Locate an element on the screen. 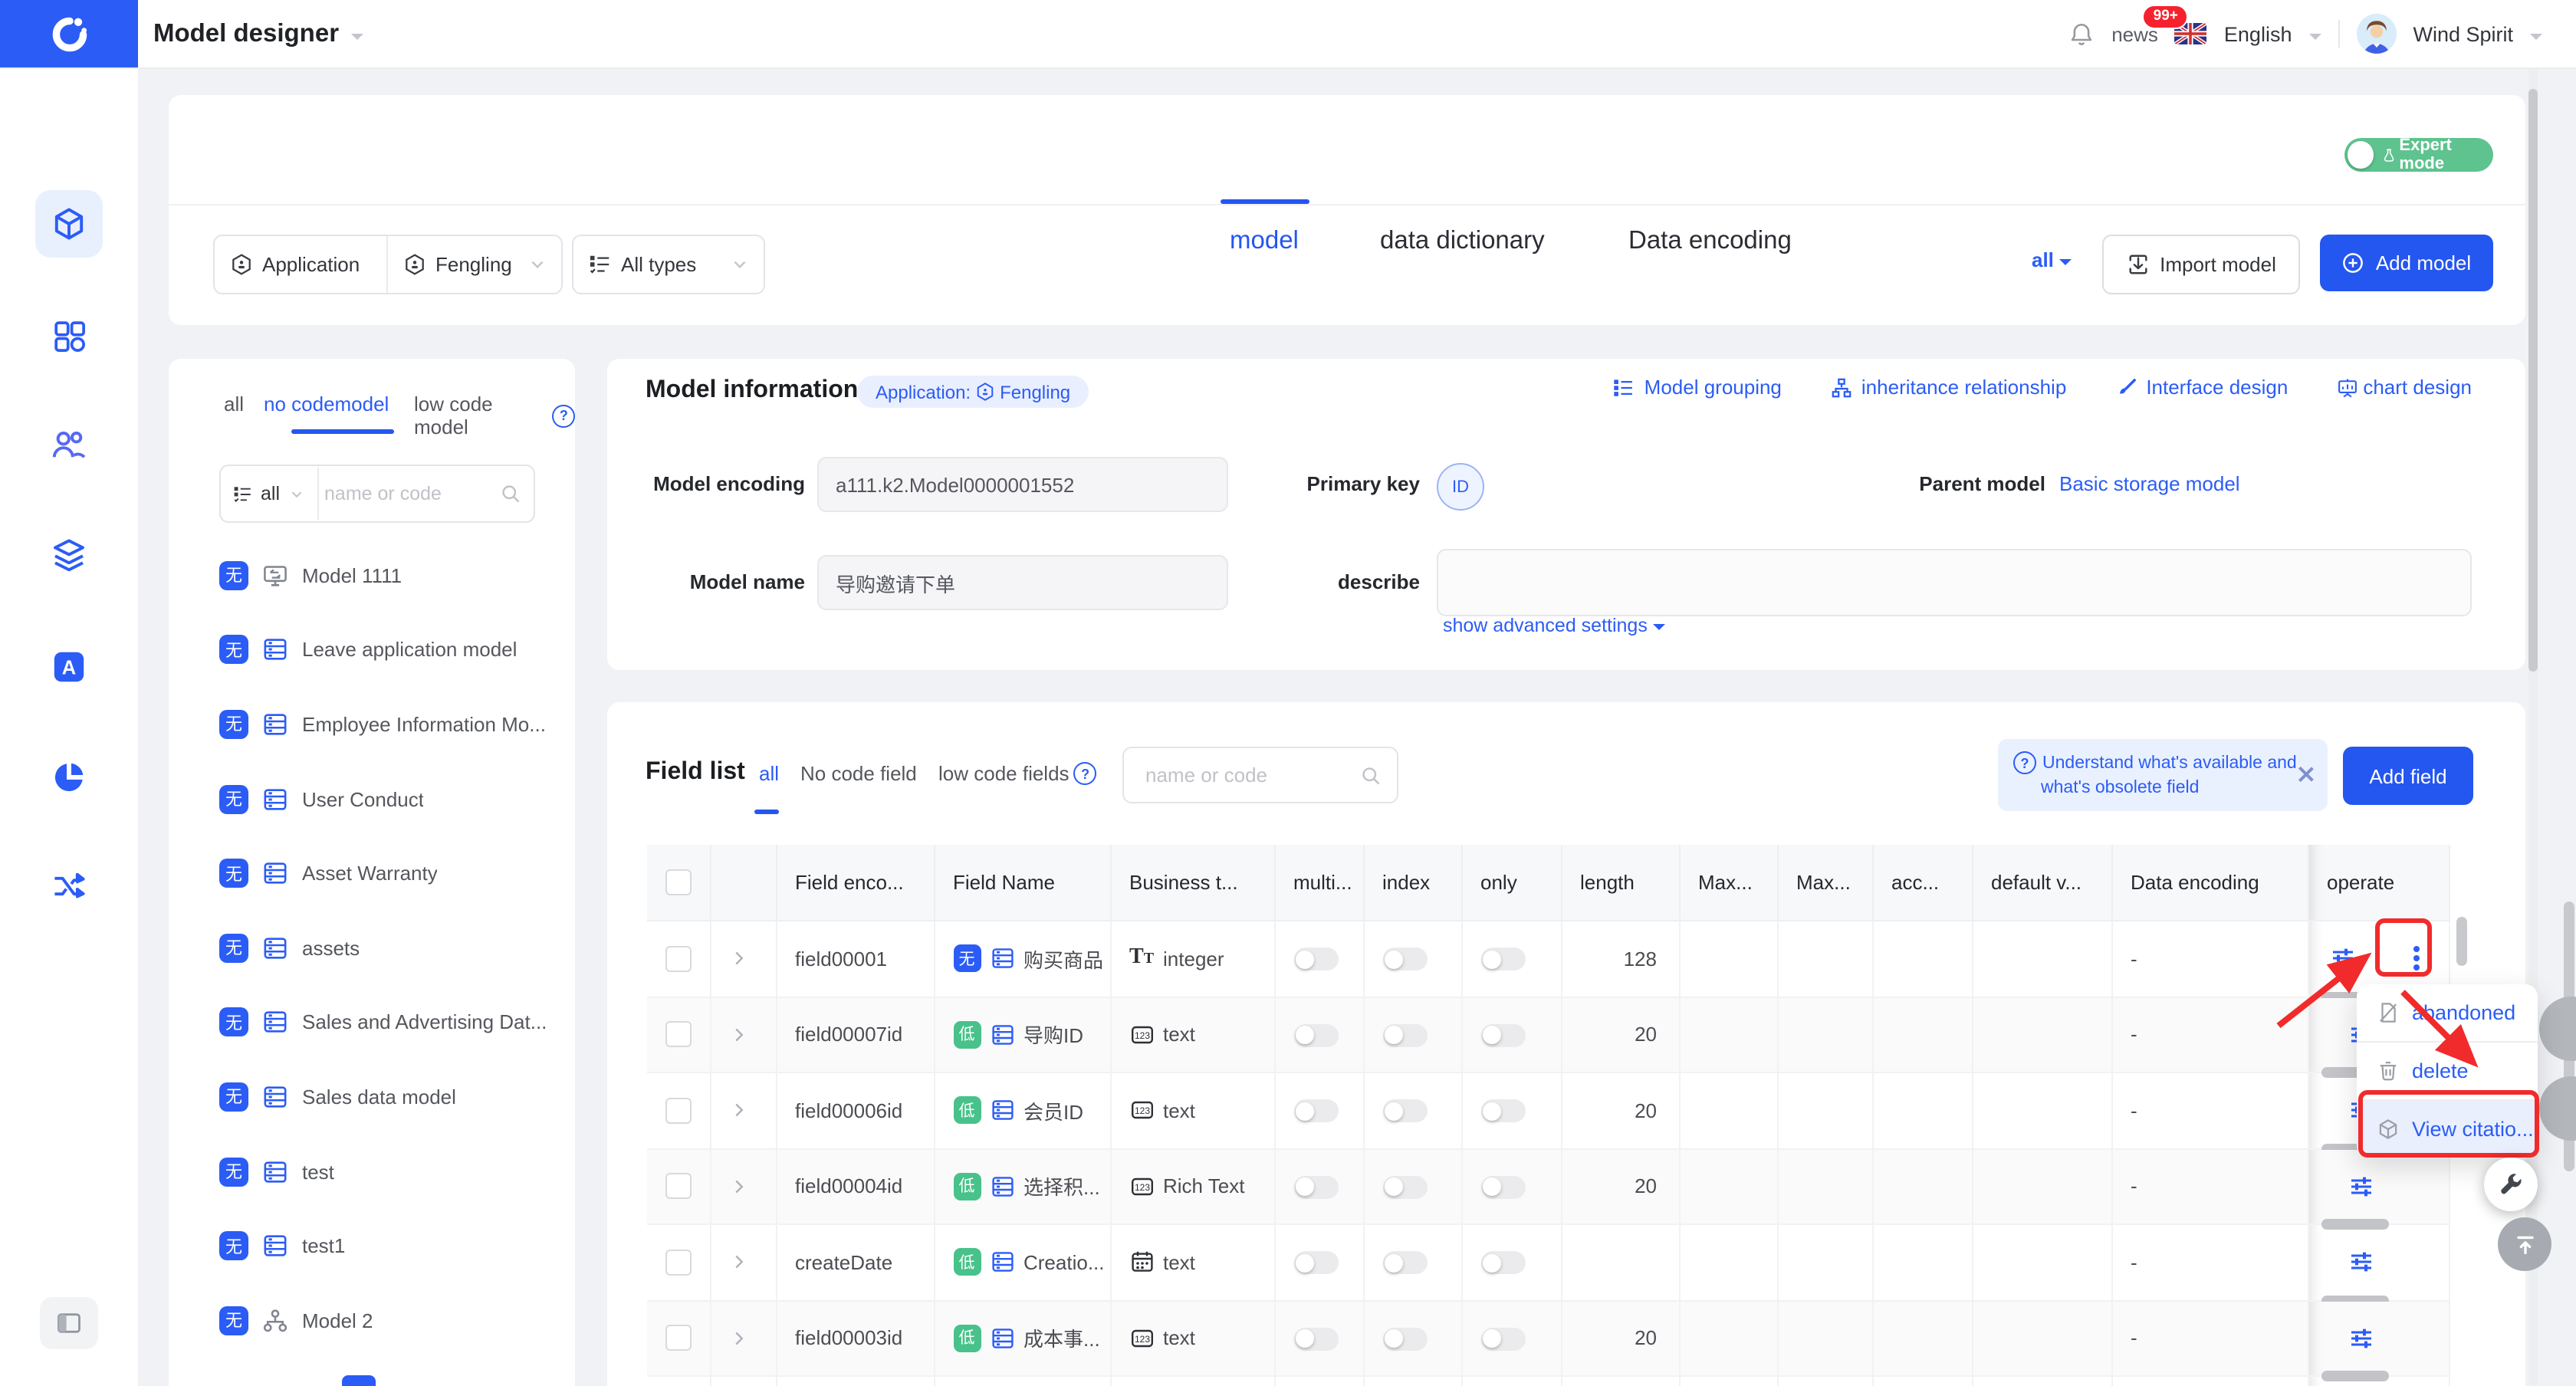  tab-data-dictionary: data dictionary is located at coordinates (1463, 242).